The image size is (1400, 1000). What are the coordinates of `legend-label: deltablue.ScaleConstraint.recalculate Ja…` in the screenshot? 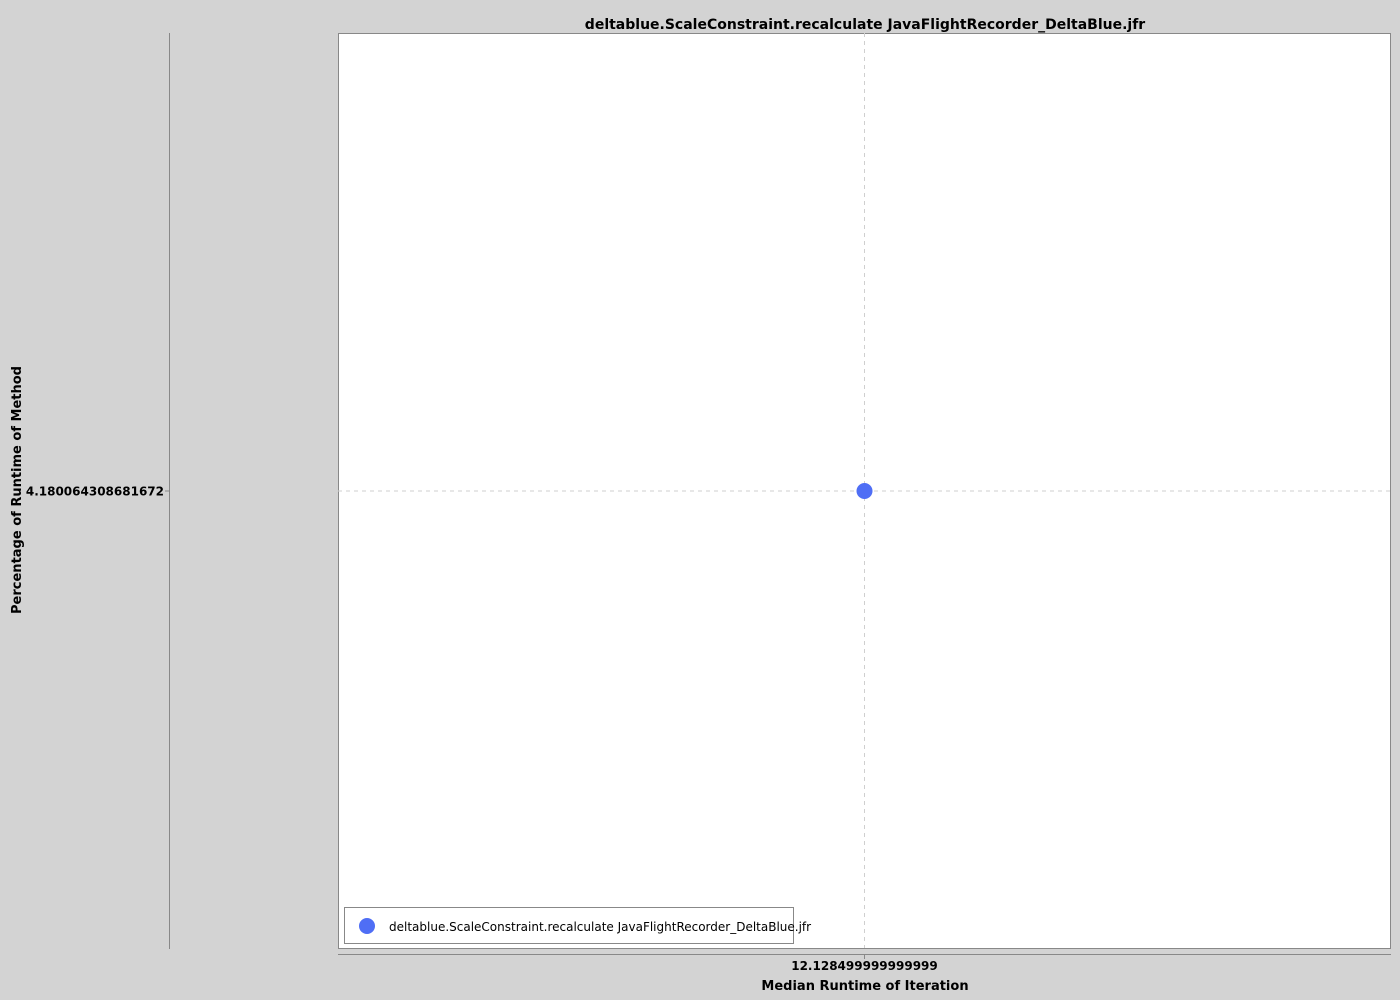 It's located at (600, 927).